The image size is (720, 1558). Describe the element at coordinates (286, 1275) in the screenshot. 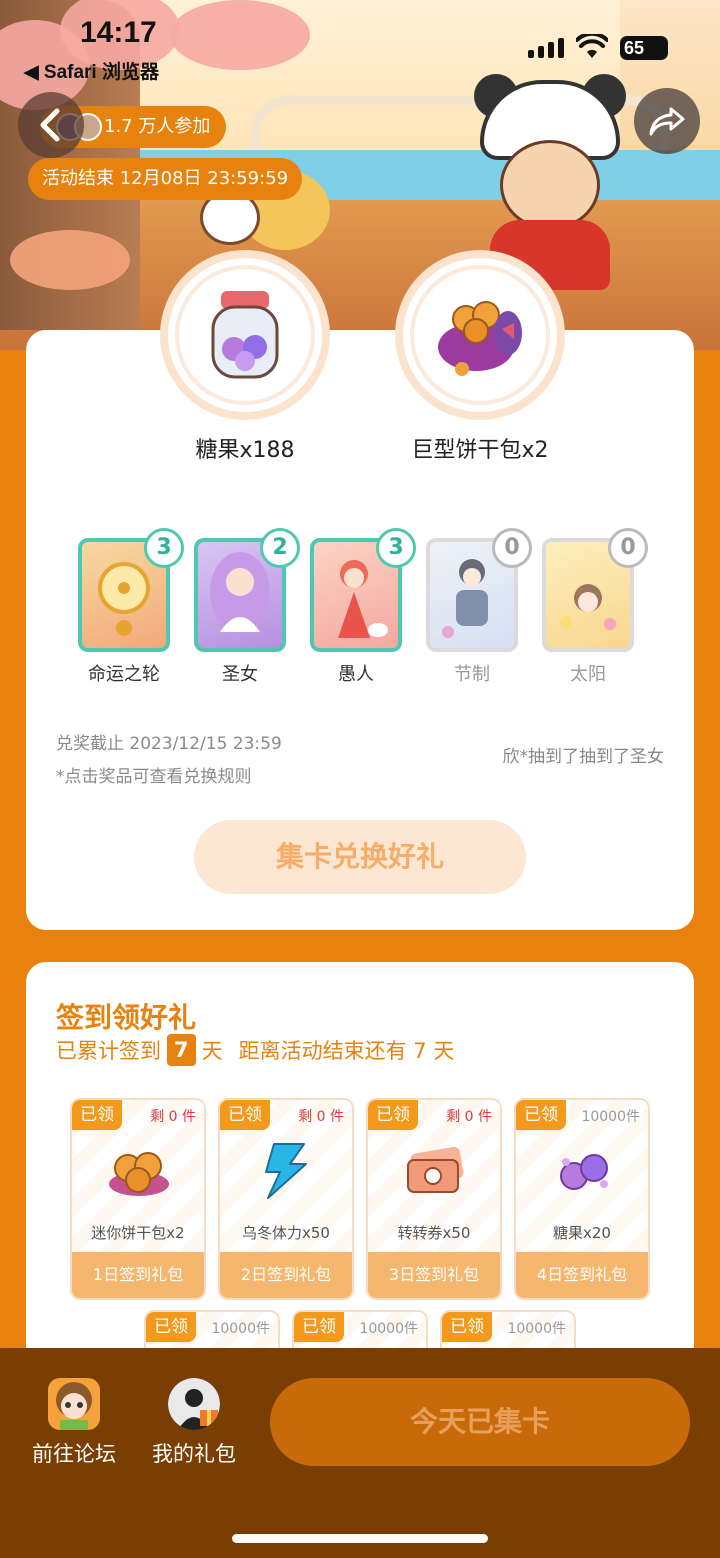

I see `gift-day-label: 2日签到礼包` at that location.